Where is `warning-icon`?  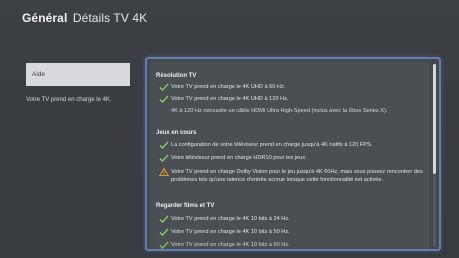 warning-icon is located at coordinates (164, 172).